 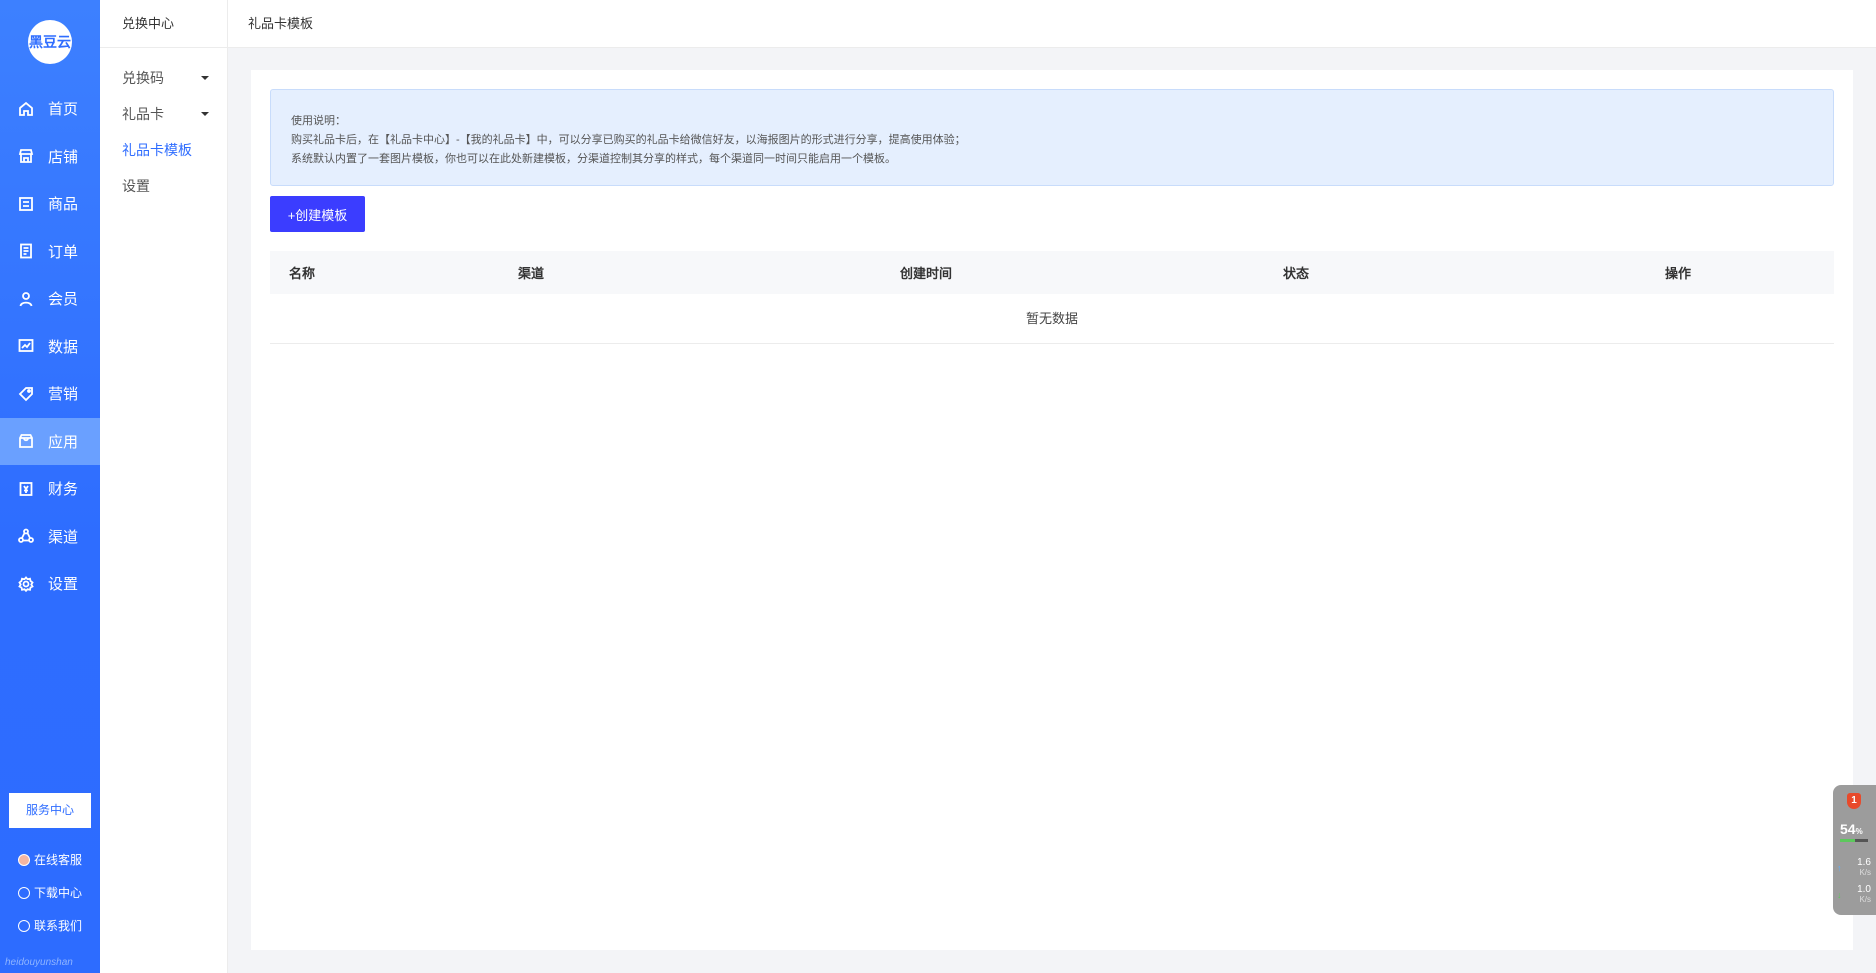 I want to click on breadcrumb: 礼品卡模板, so click(x=281, y=23).